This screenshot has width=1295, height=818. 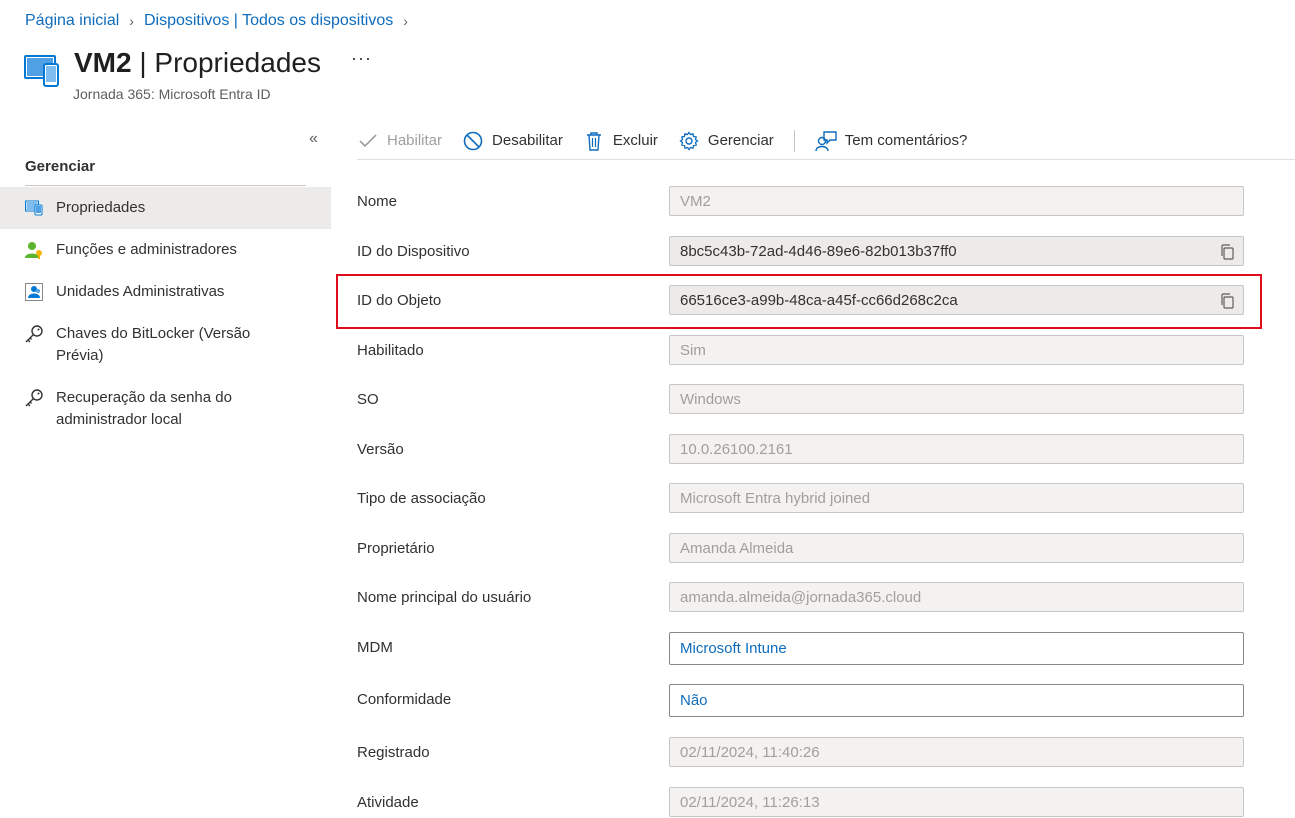 What do you see at coordinates (380, 449) in the screenshot?
I see `property-label: Versão` at bounding box center [380, 449].